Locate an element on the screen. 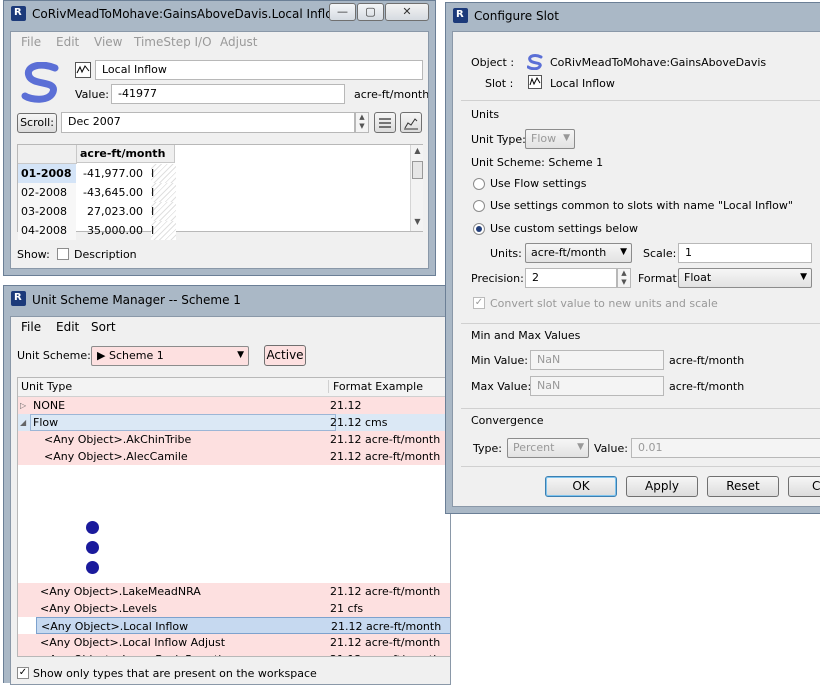  unit-scheme-select: ▶ Scheme 1 ▼ is located at coordinates (170, 356).